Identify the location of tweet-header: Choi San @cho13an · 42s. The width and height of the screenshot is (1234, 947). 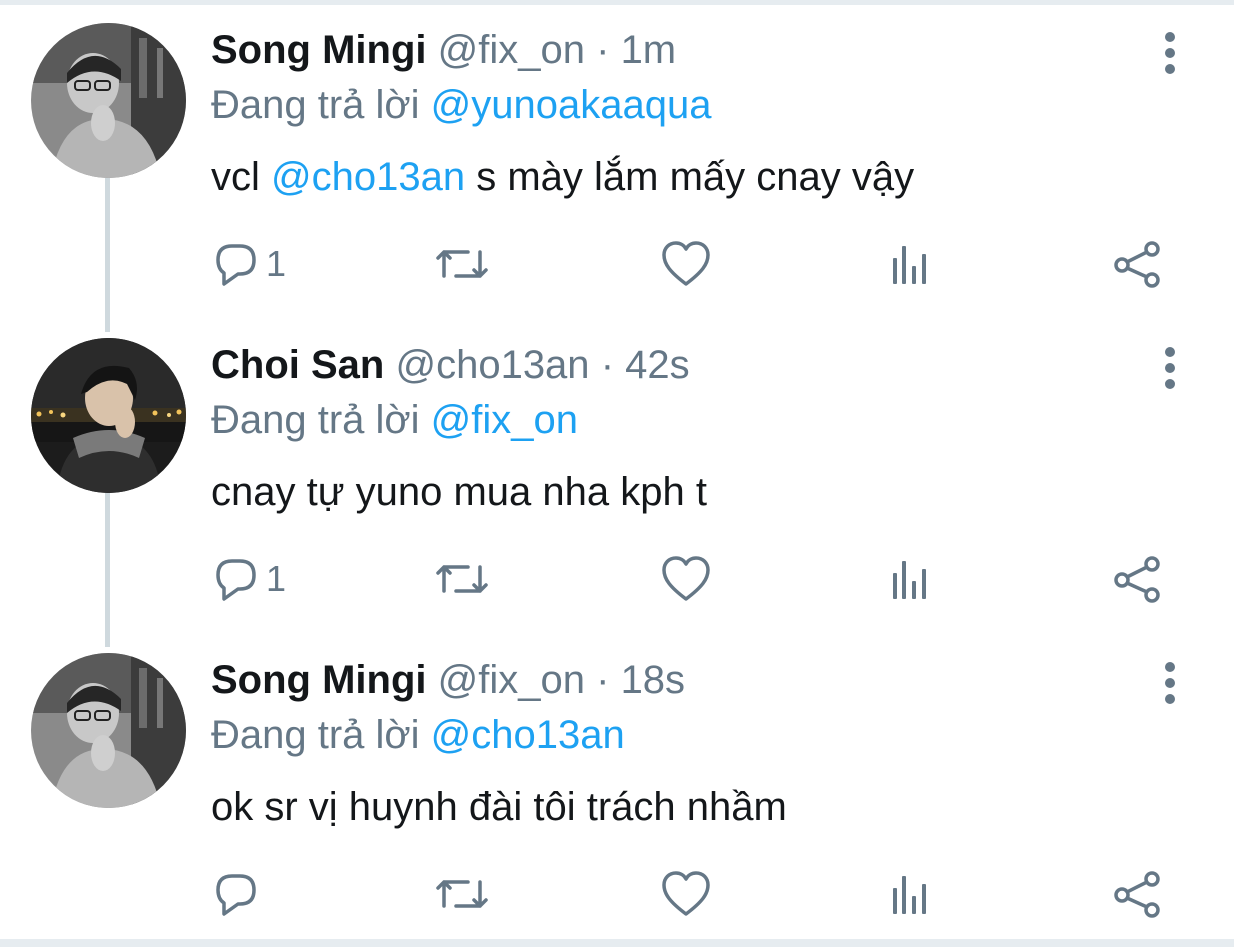
(450, 365).